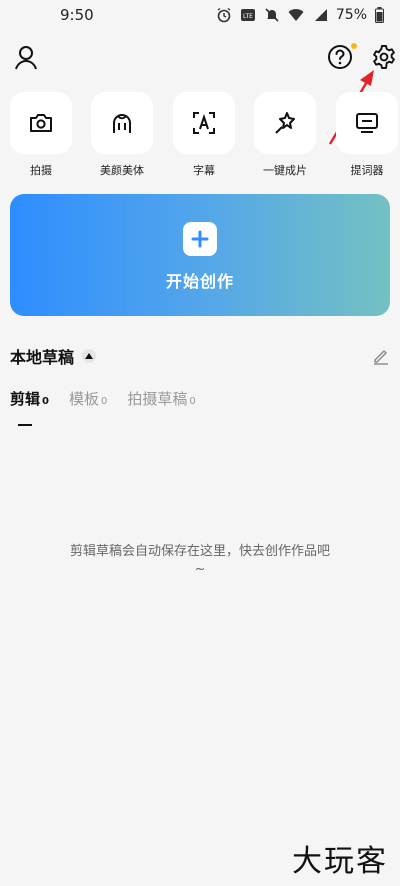 The width and height of the screenshot is (400, 886). Describe the element at coordinates (379, 15) in the screenshot. I see `battery-icon` at that location.